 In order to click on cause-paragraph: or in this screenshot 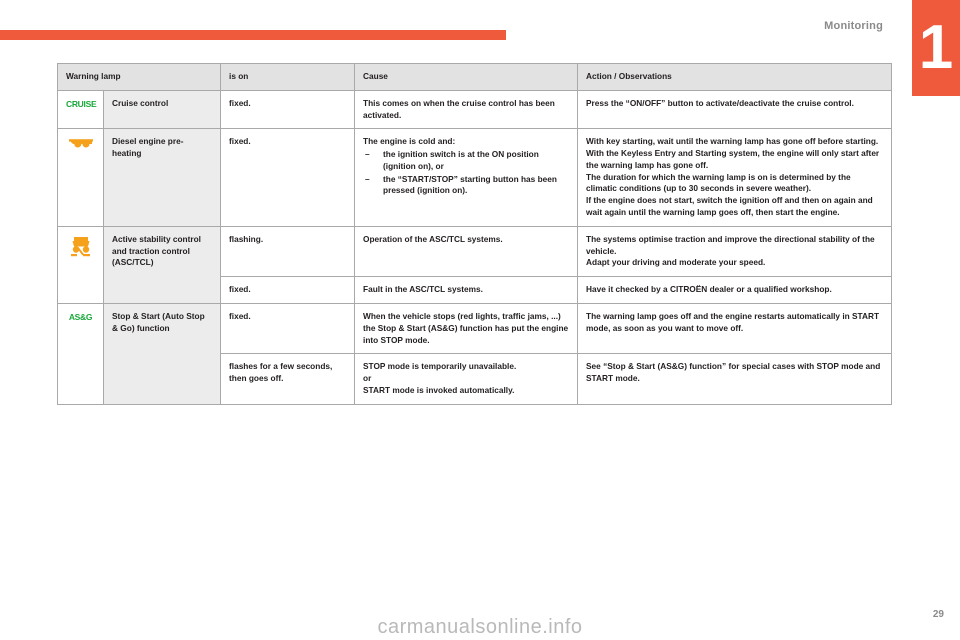, I will do `click(367, 378)`.